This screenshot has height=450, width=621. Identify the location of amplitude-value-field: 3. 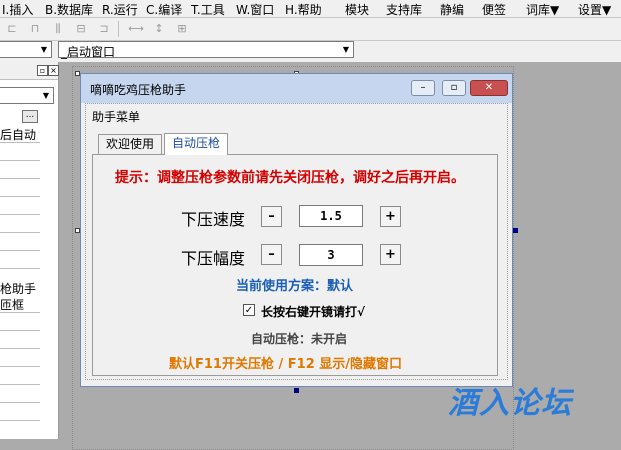
(331, 255).